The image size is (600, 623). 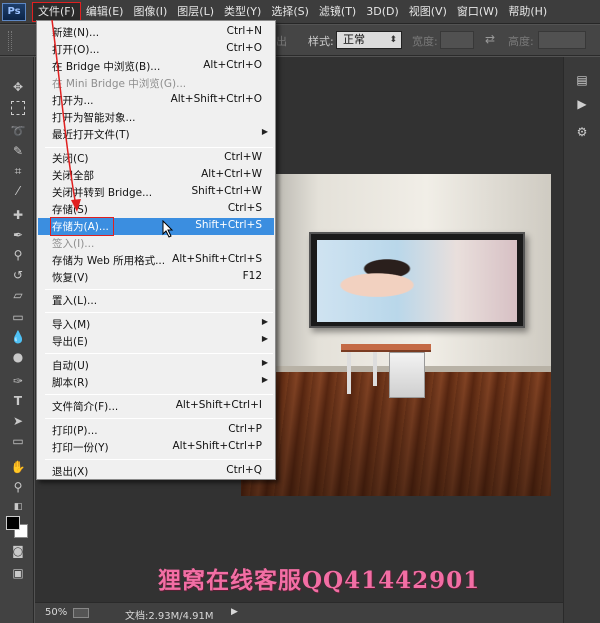 I want to click on menu-item-recent-files: 最近打开文件(T) ▶, so click(x=156, y=134).